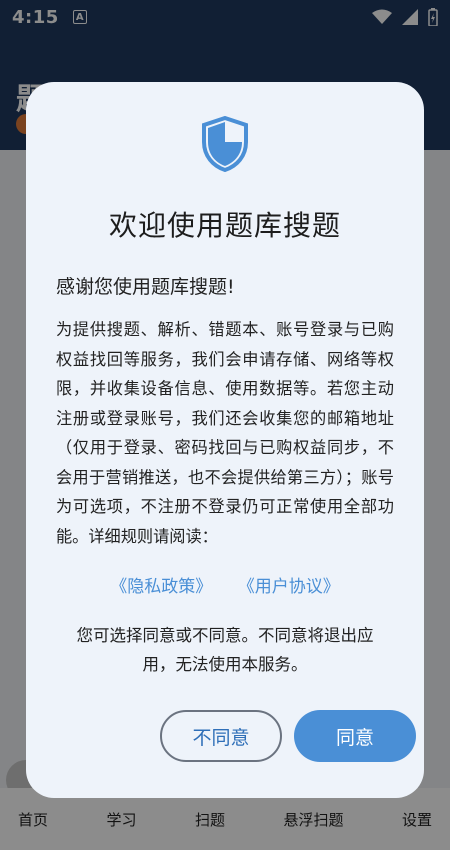 This screenshot has height=850, width=450. What do you see at coordinates (355, 736) in the screenshot?
I see `agree-button: 同意` at bounding box center [355, 736].